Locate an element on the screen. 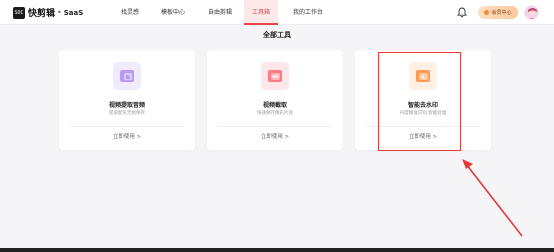 The width and height of the screenshot is (554, 252). nav-item-workspace: 我的工作台 is located at coordinates (308, 12).